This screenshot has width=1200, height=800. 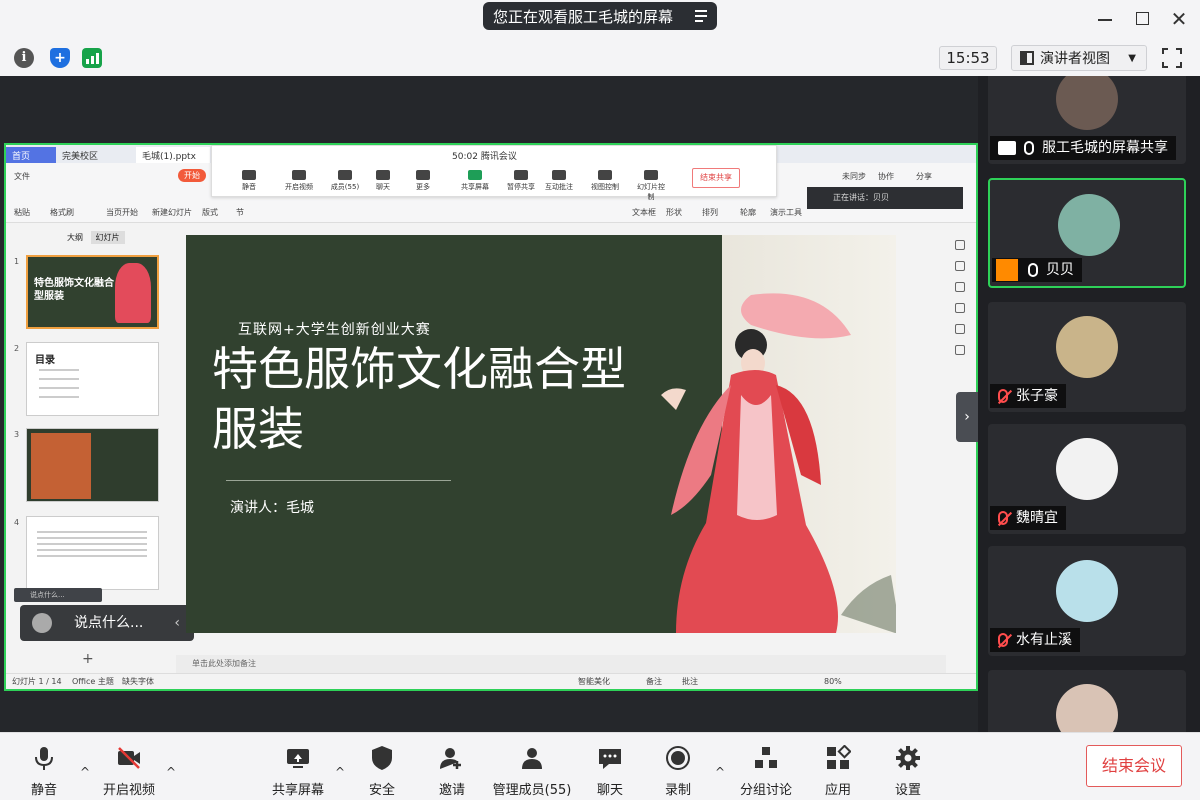 What do you see at coordinates (838, 771) in the screenshot?
I see `apps-button: 应用` at bounding box center [838, 771].